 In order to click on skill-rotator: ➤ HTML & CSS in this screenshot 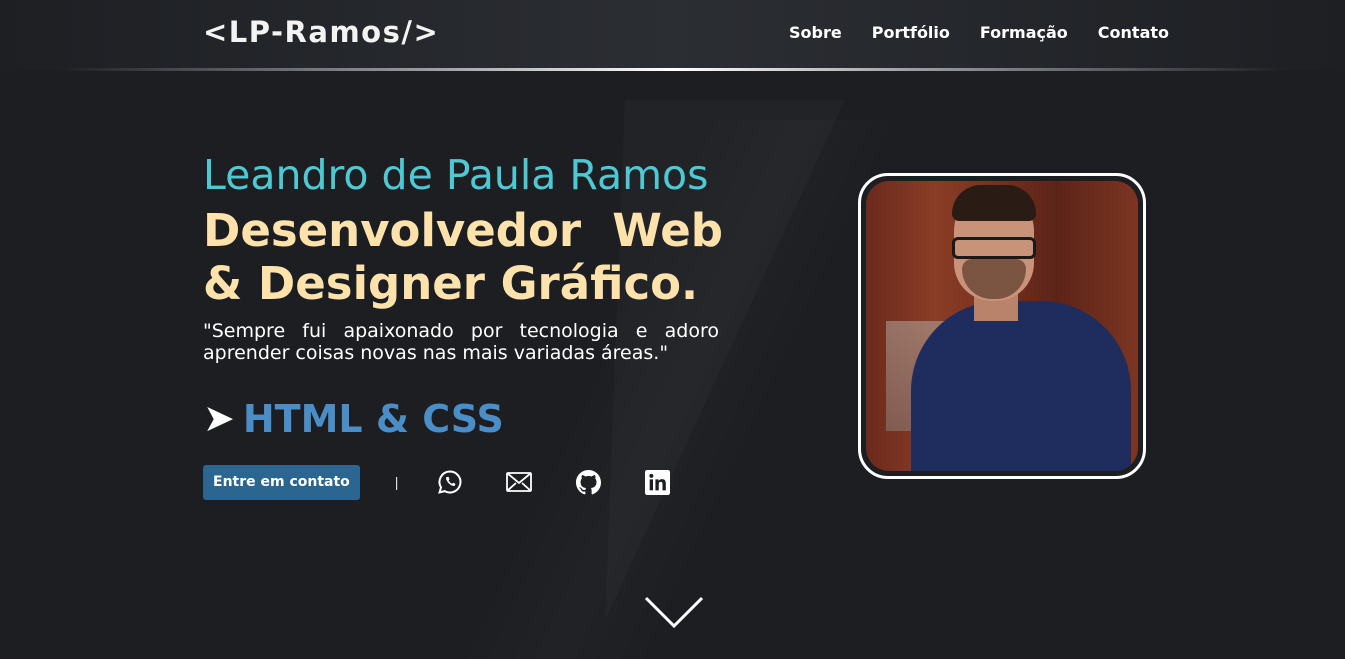, I will do `click(463, 419)`.